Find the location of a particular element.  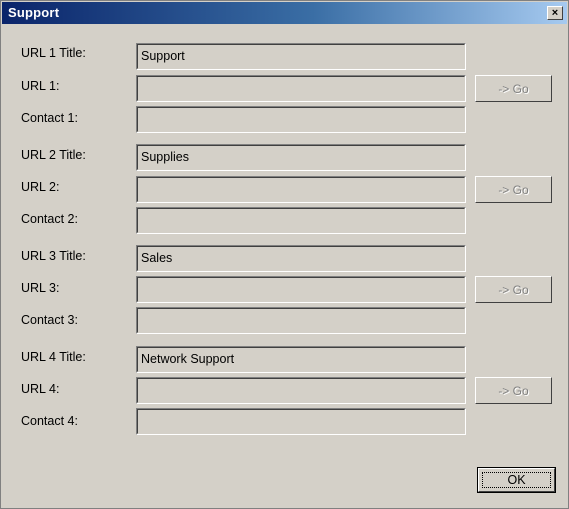

url-4-title-value: Network Support is located at coordinates (188, 359).